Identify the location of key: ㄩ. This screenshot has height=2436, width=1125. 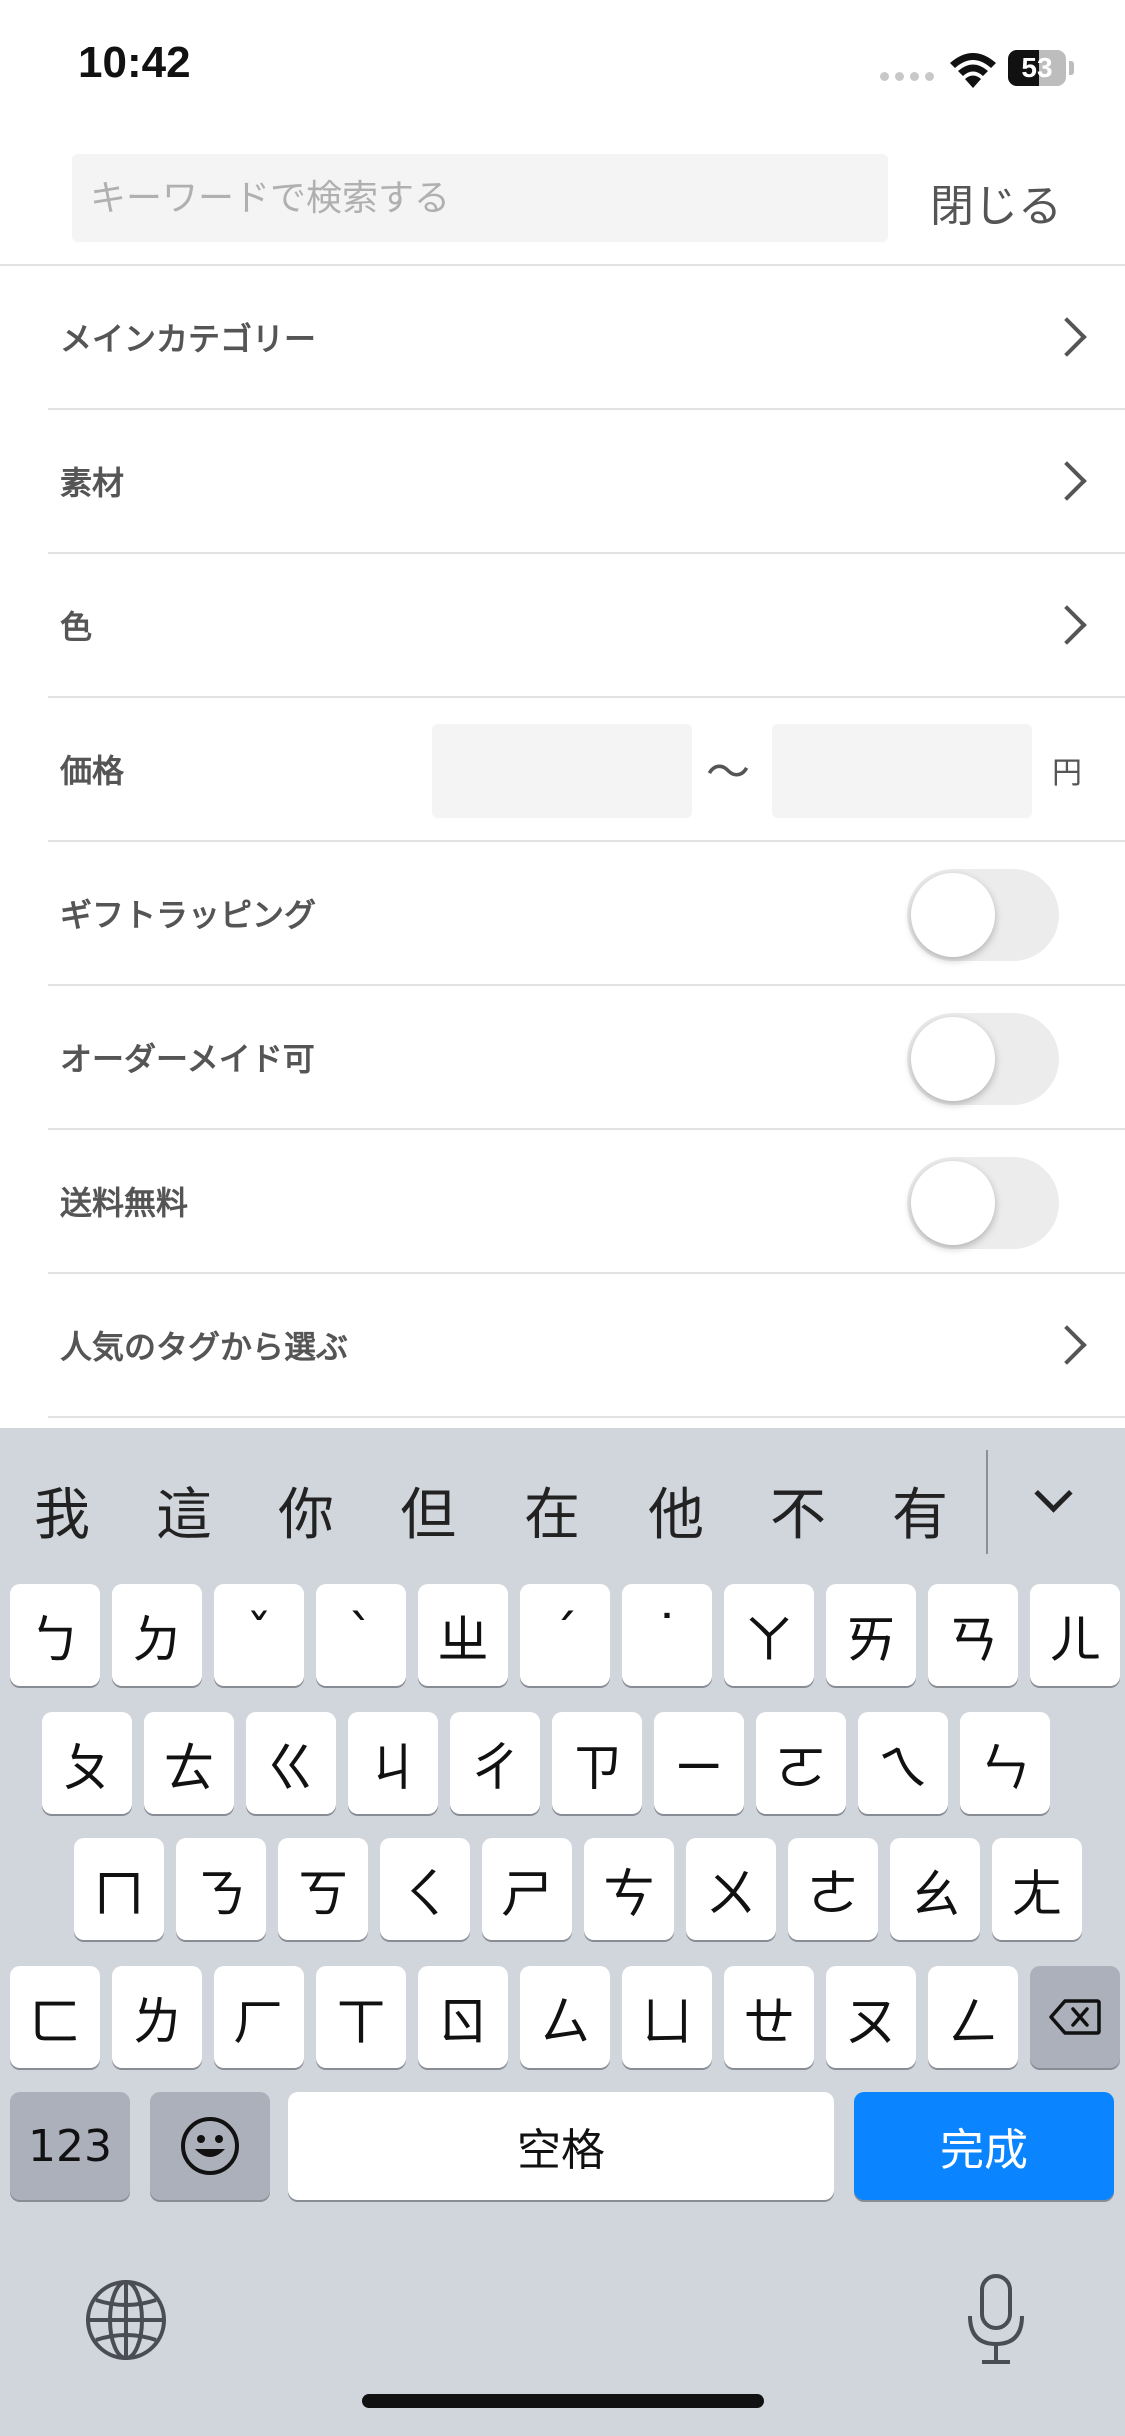
(667, 2017).